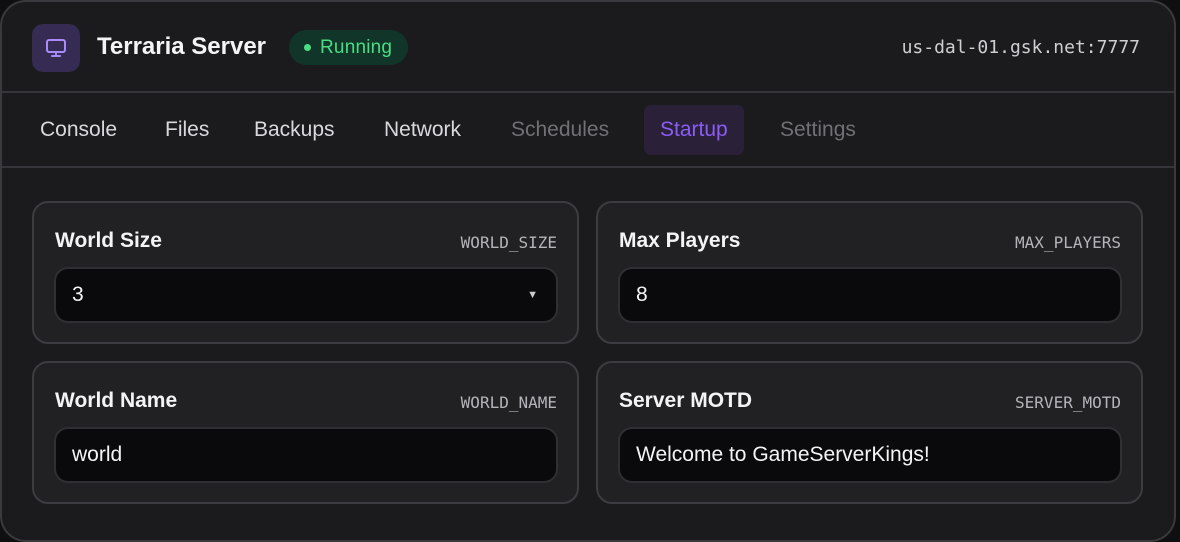 The height and width of the screenshot is (542, 1180). What do you see at coordinates (116, 400) in the screenshot?
I see `variable-label: World Name` at bounding box center [116, 400].